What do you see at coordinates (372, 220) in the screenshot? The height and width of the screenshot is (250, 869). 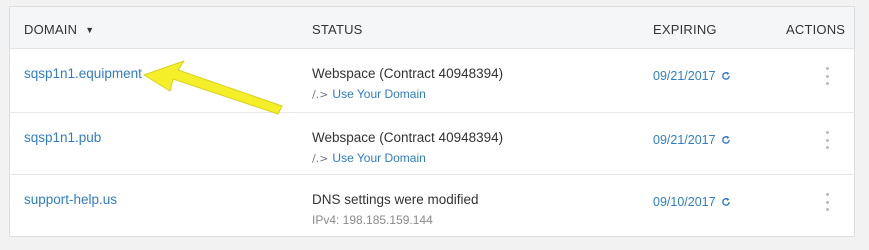 I see `ip-address-text: IPv4: 198.185.159.144` at bounding box center [372, 220].